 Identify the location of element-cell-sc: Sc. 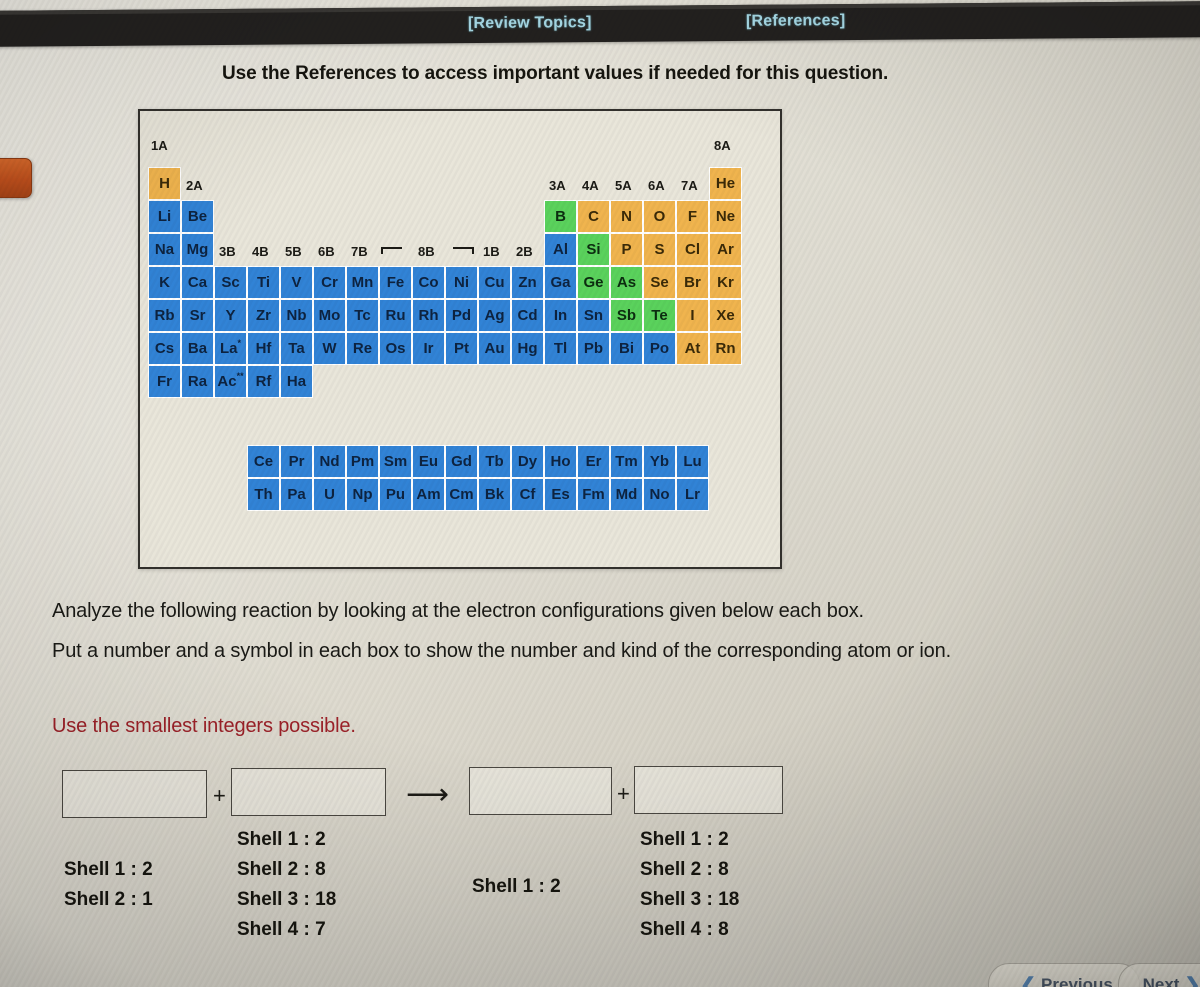
(230, 282).